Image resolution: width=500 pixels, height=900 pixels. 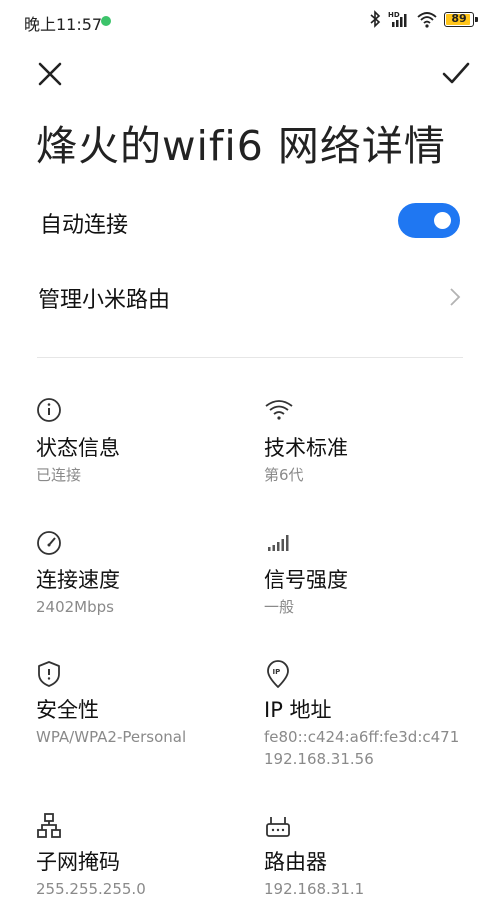 I want to click on auto-connect-label: 自动连接, so click(x=84, y=225).